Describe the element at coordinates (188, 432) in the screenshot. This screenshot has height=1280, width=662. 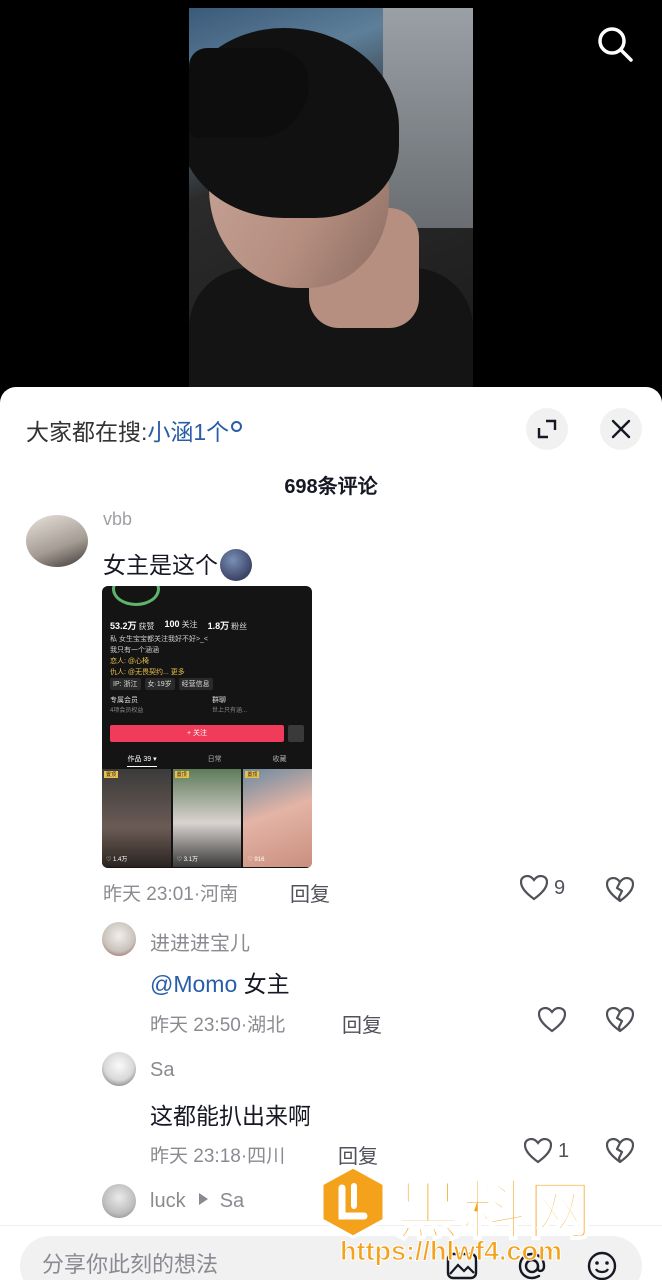
I see `hot-search-keyword: 小涵1个` at that location.